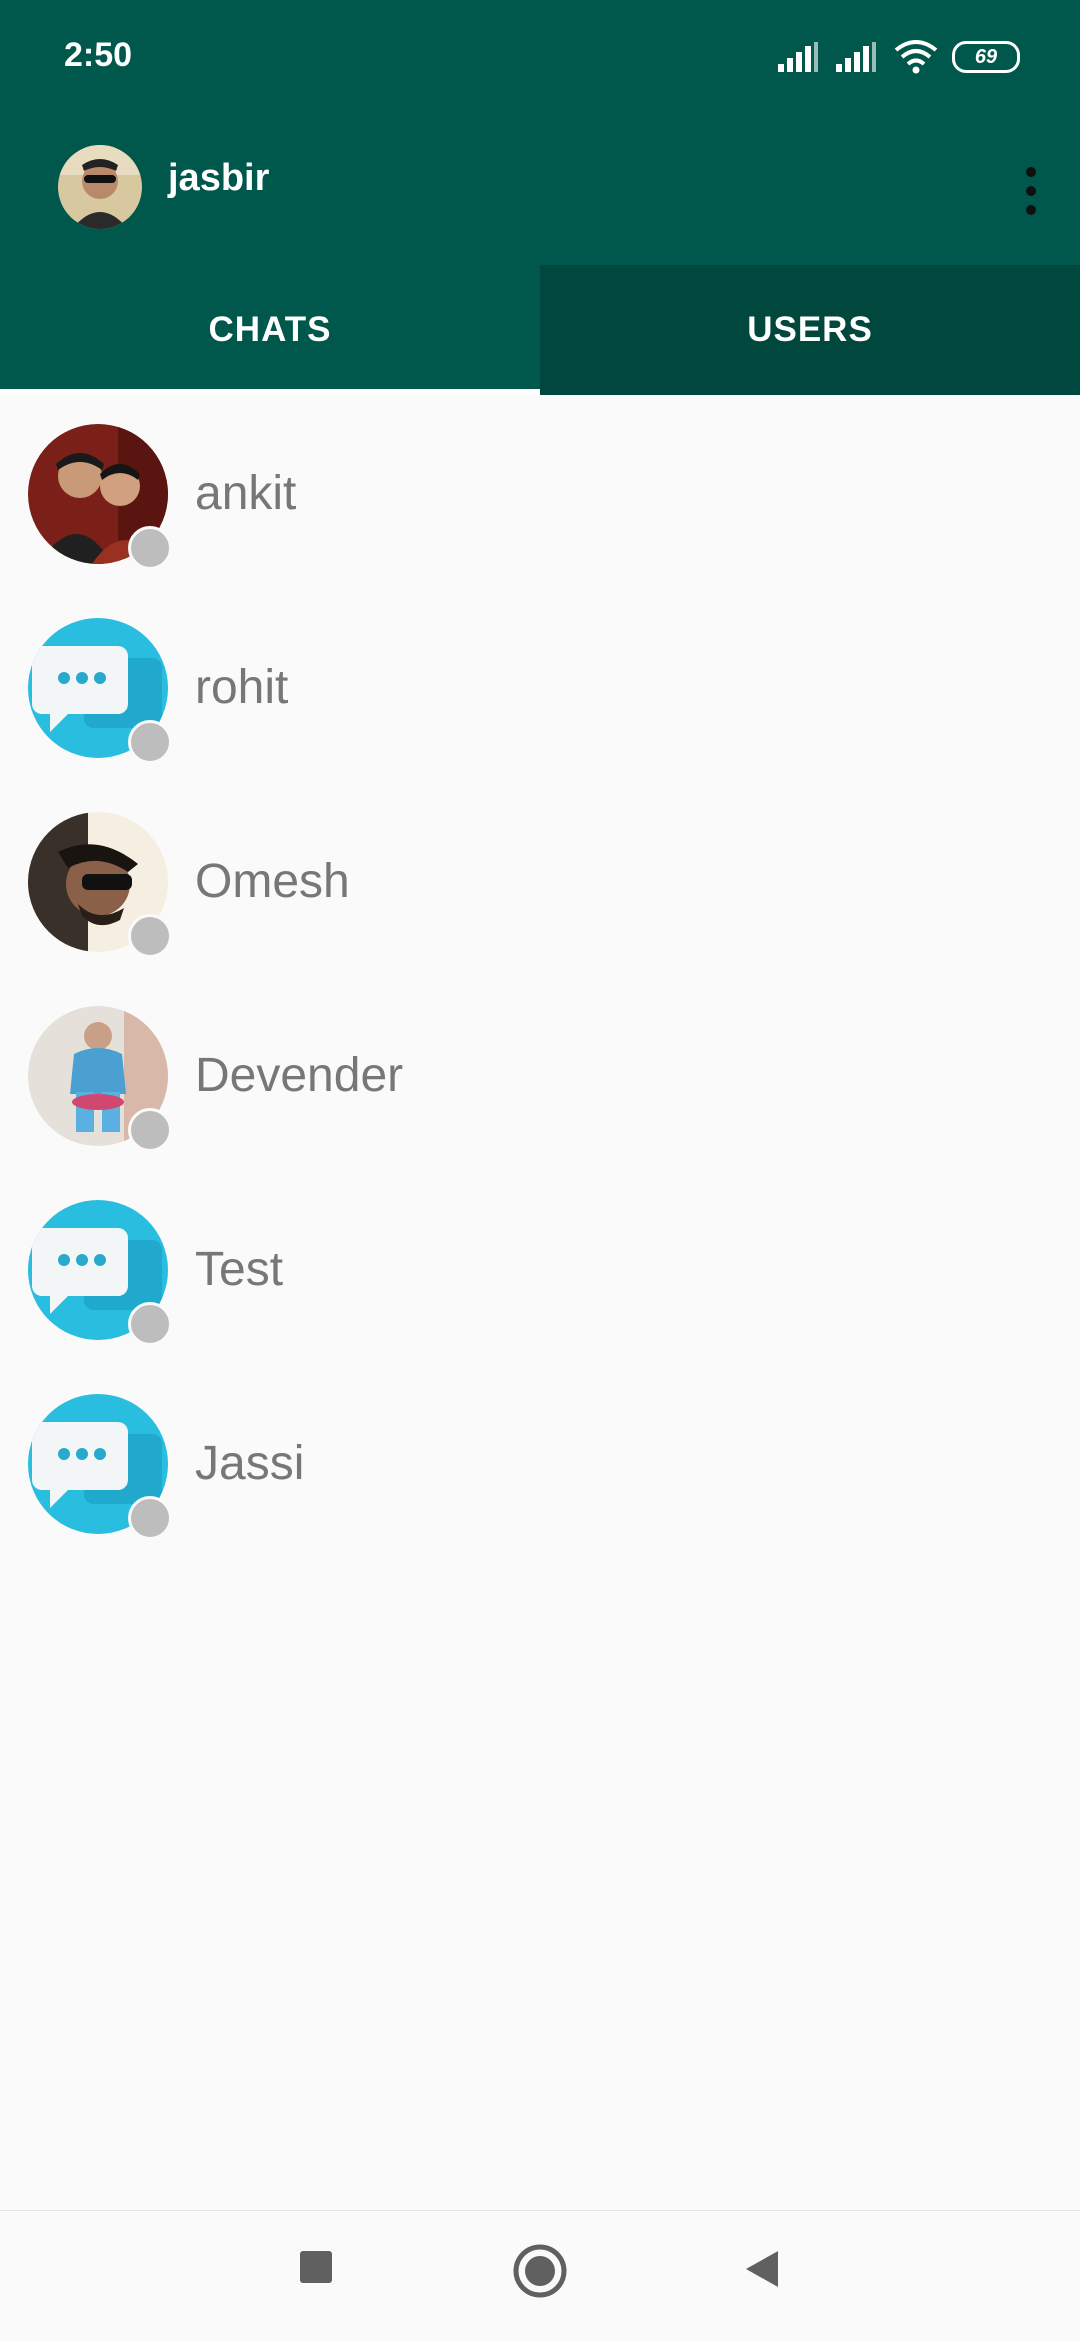 This screenshot has width=1080, height=2341. Describe the element at coordinates (1031, 191) in the screenshot. I see `overflow-menu-icon` at that location.